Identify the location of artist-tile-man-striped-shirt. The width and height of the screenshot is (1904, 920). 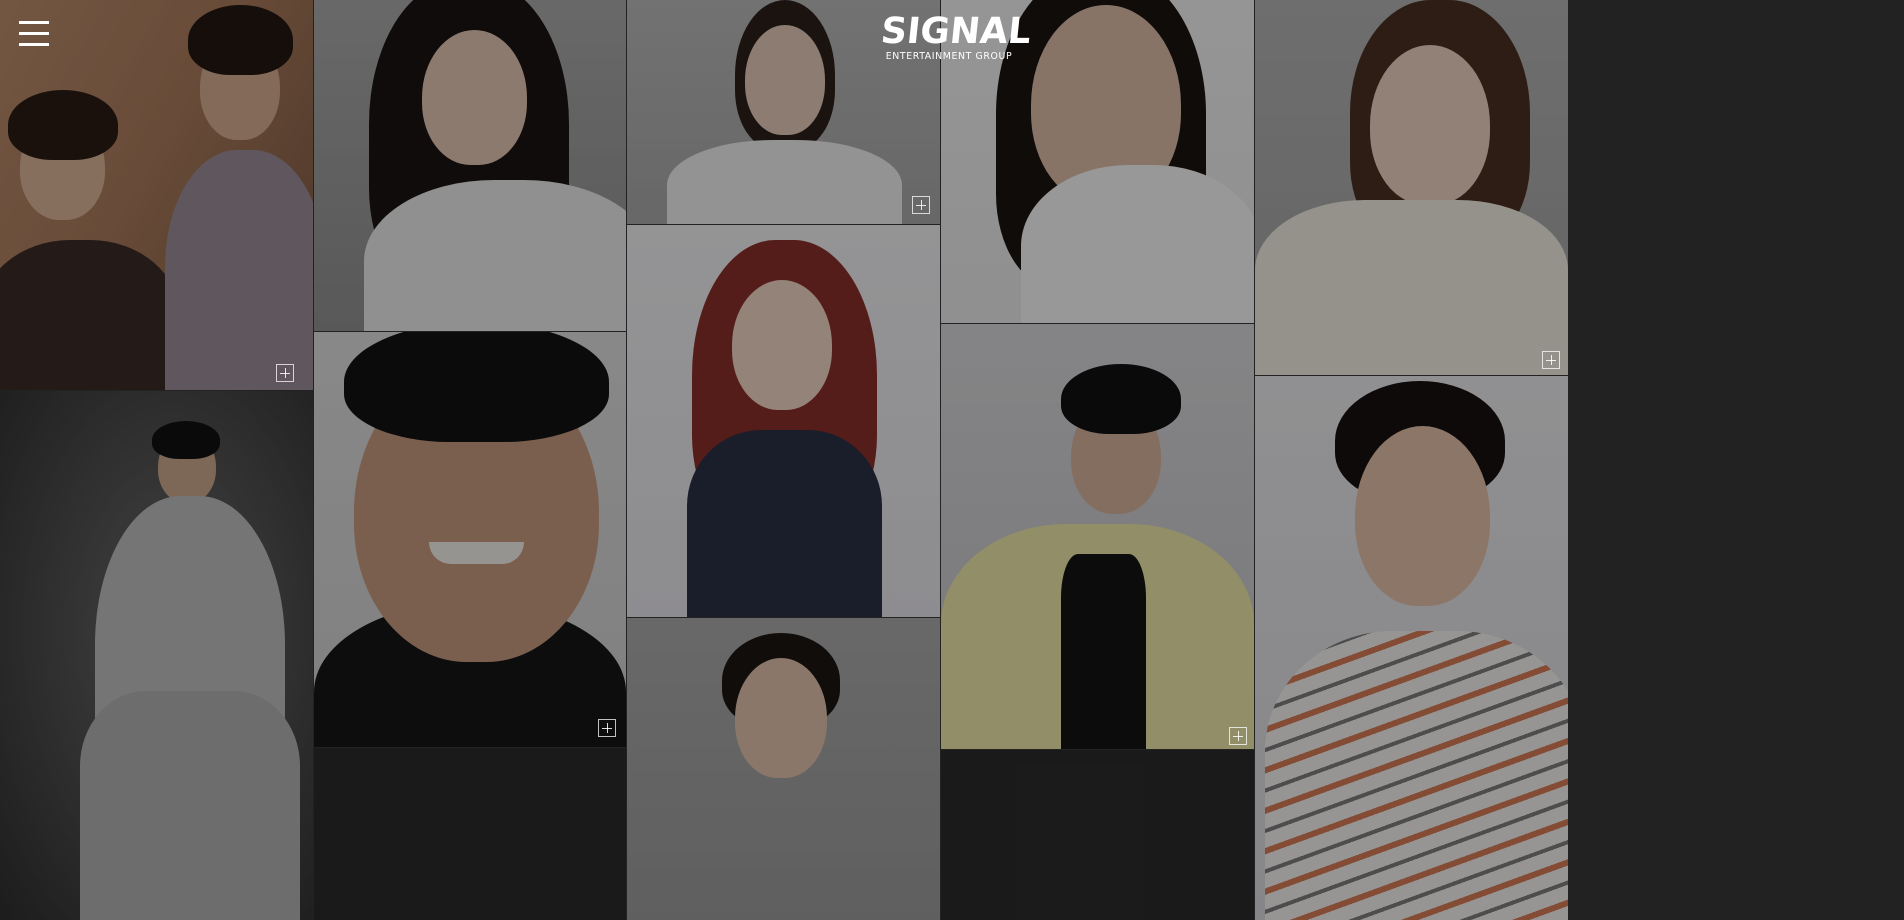
(1411, 648).